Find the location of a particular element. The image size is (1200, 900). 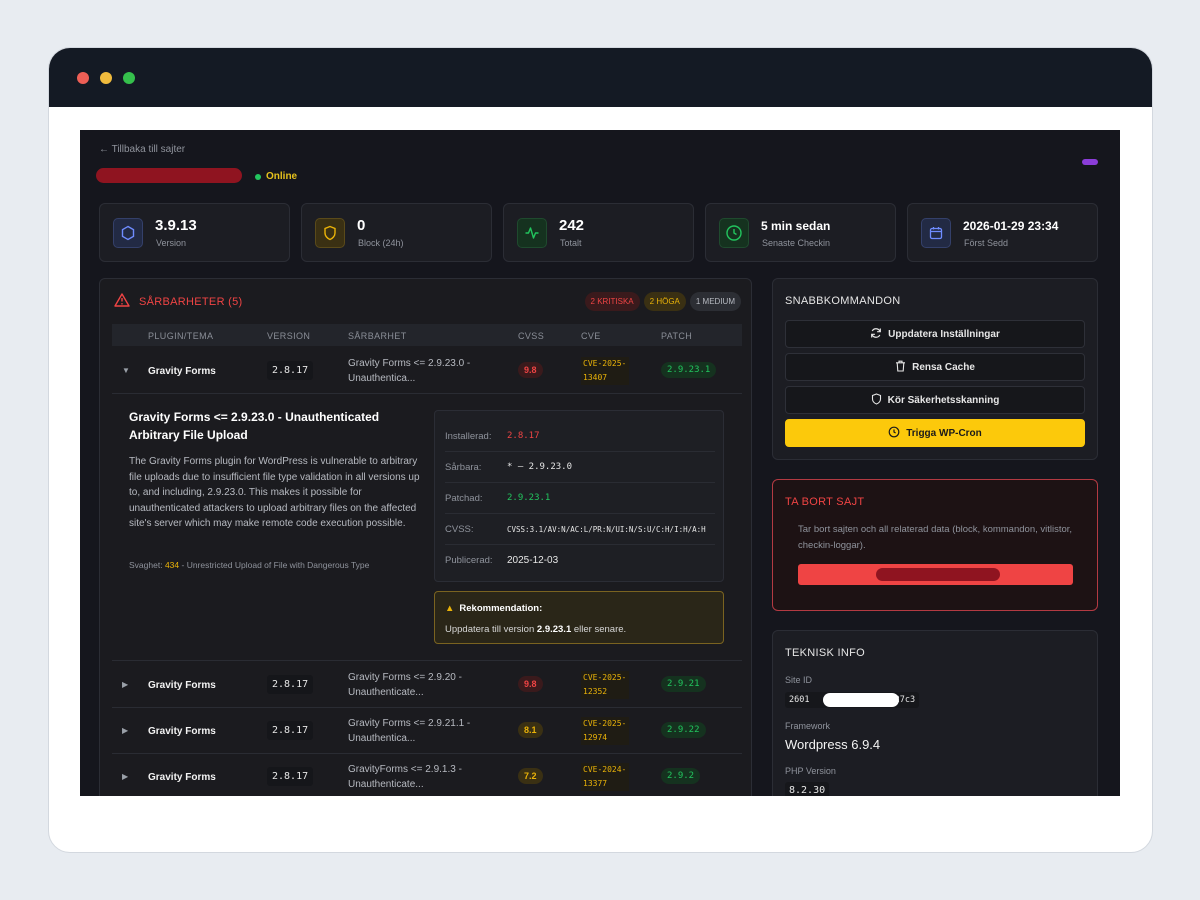

menu-pill is located at coordinates (1090, 162).